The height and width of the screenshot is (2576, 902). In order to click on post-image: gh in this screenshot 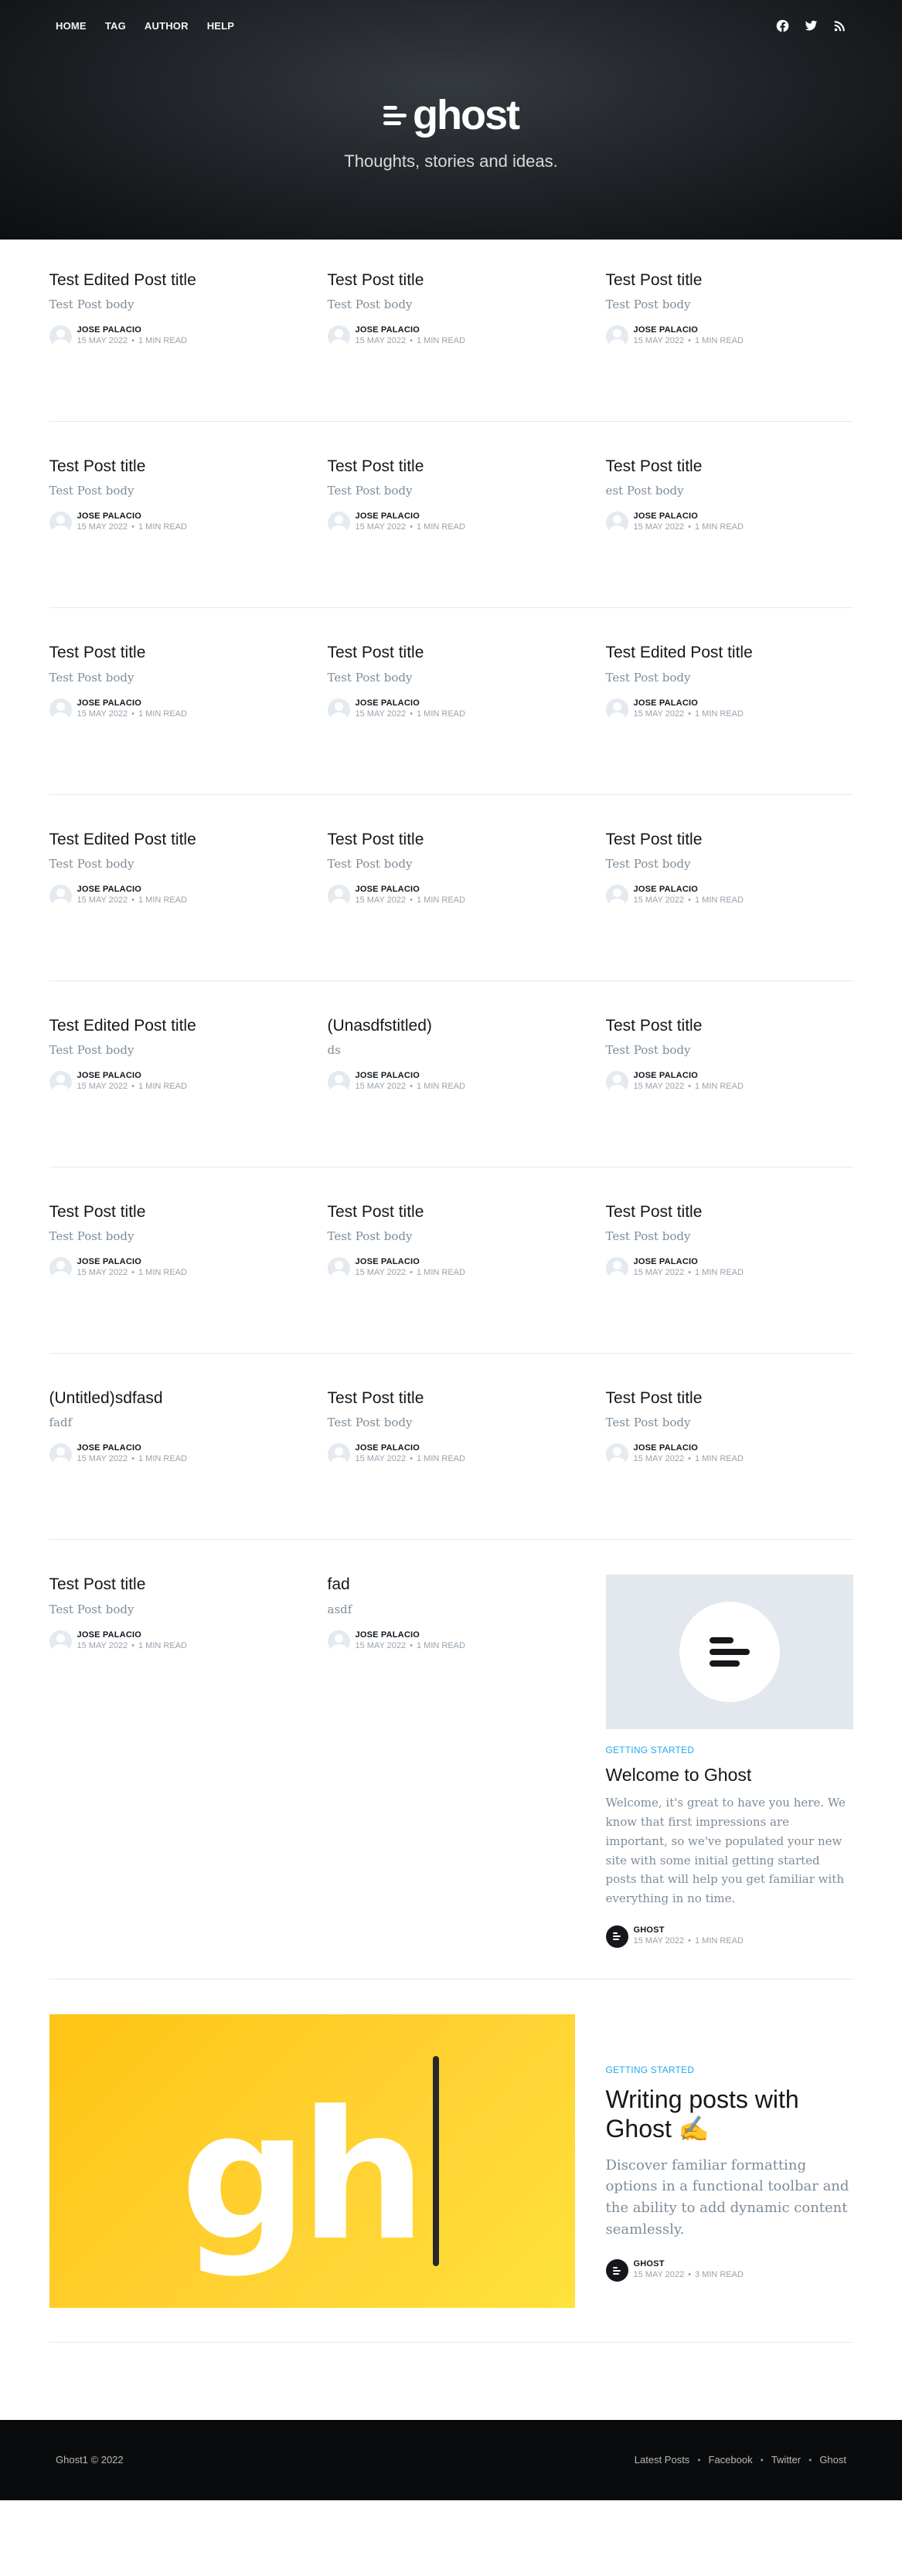, I will do `click(312, 2161)`.